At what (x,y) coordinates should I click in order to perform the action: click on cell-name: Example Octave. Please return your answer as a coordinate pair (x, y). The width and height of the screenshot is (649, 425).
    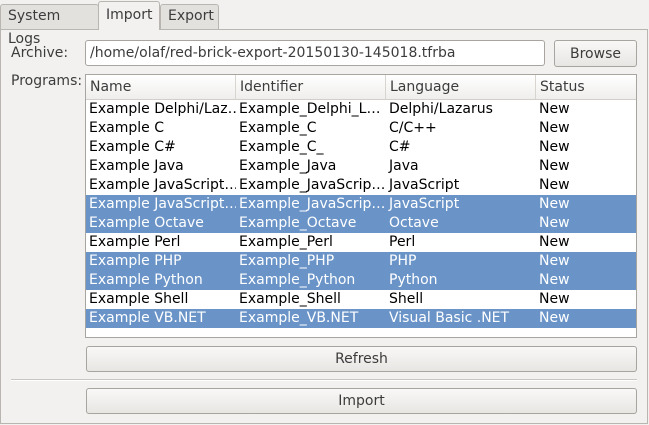
    Looking at the image, I should click on (146, 223).